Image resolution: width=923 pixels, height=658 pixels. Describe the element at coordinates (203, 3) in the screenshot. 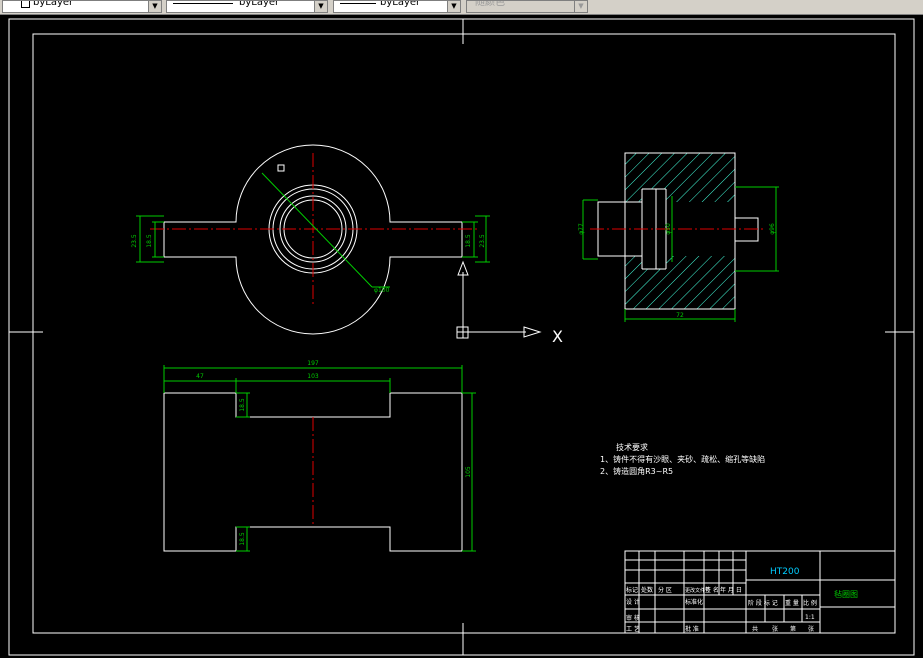

I see `linetype-sample` at that location.